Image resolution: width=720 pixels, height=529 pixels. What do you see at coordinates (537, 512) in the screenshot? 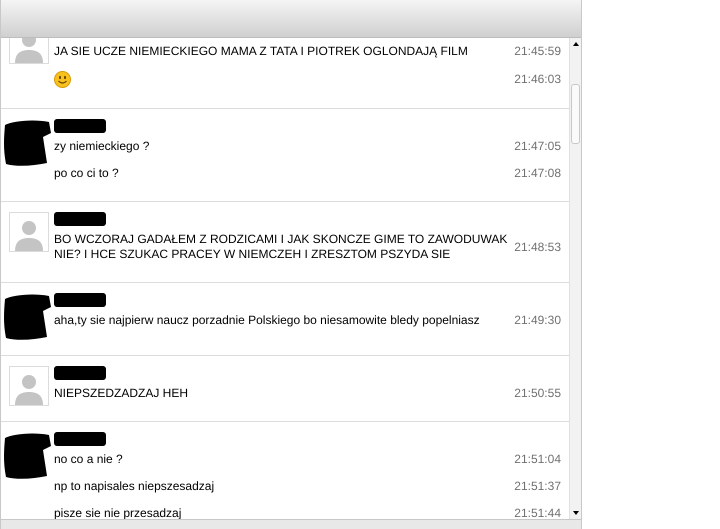
I see `message-time: 21:51:44` at bounding box center [537, 512].